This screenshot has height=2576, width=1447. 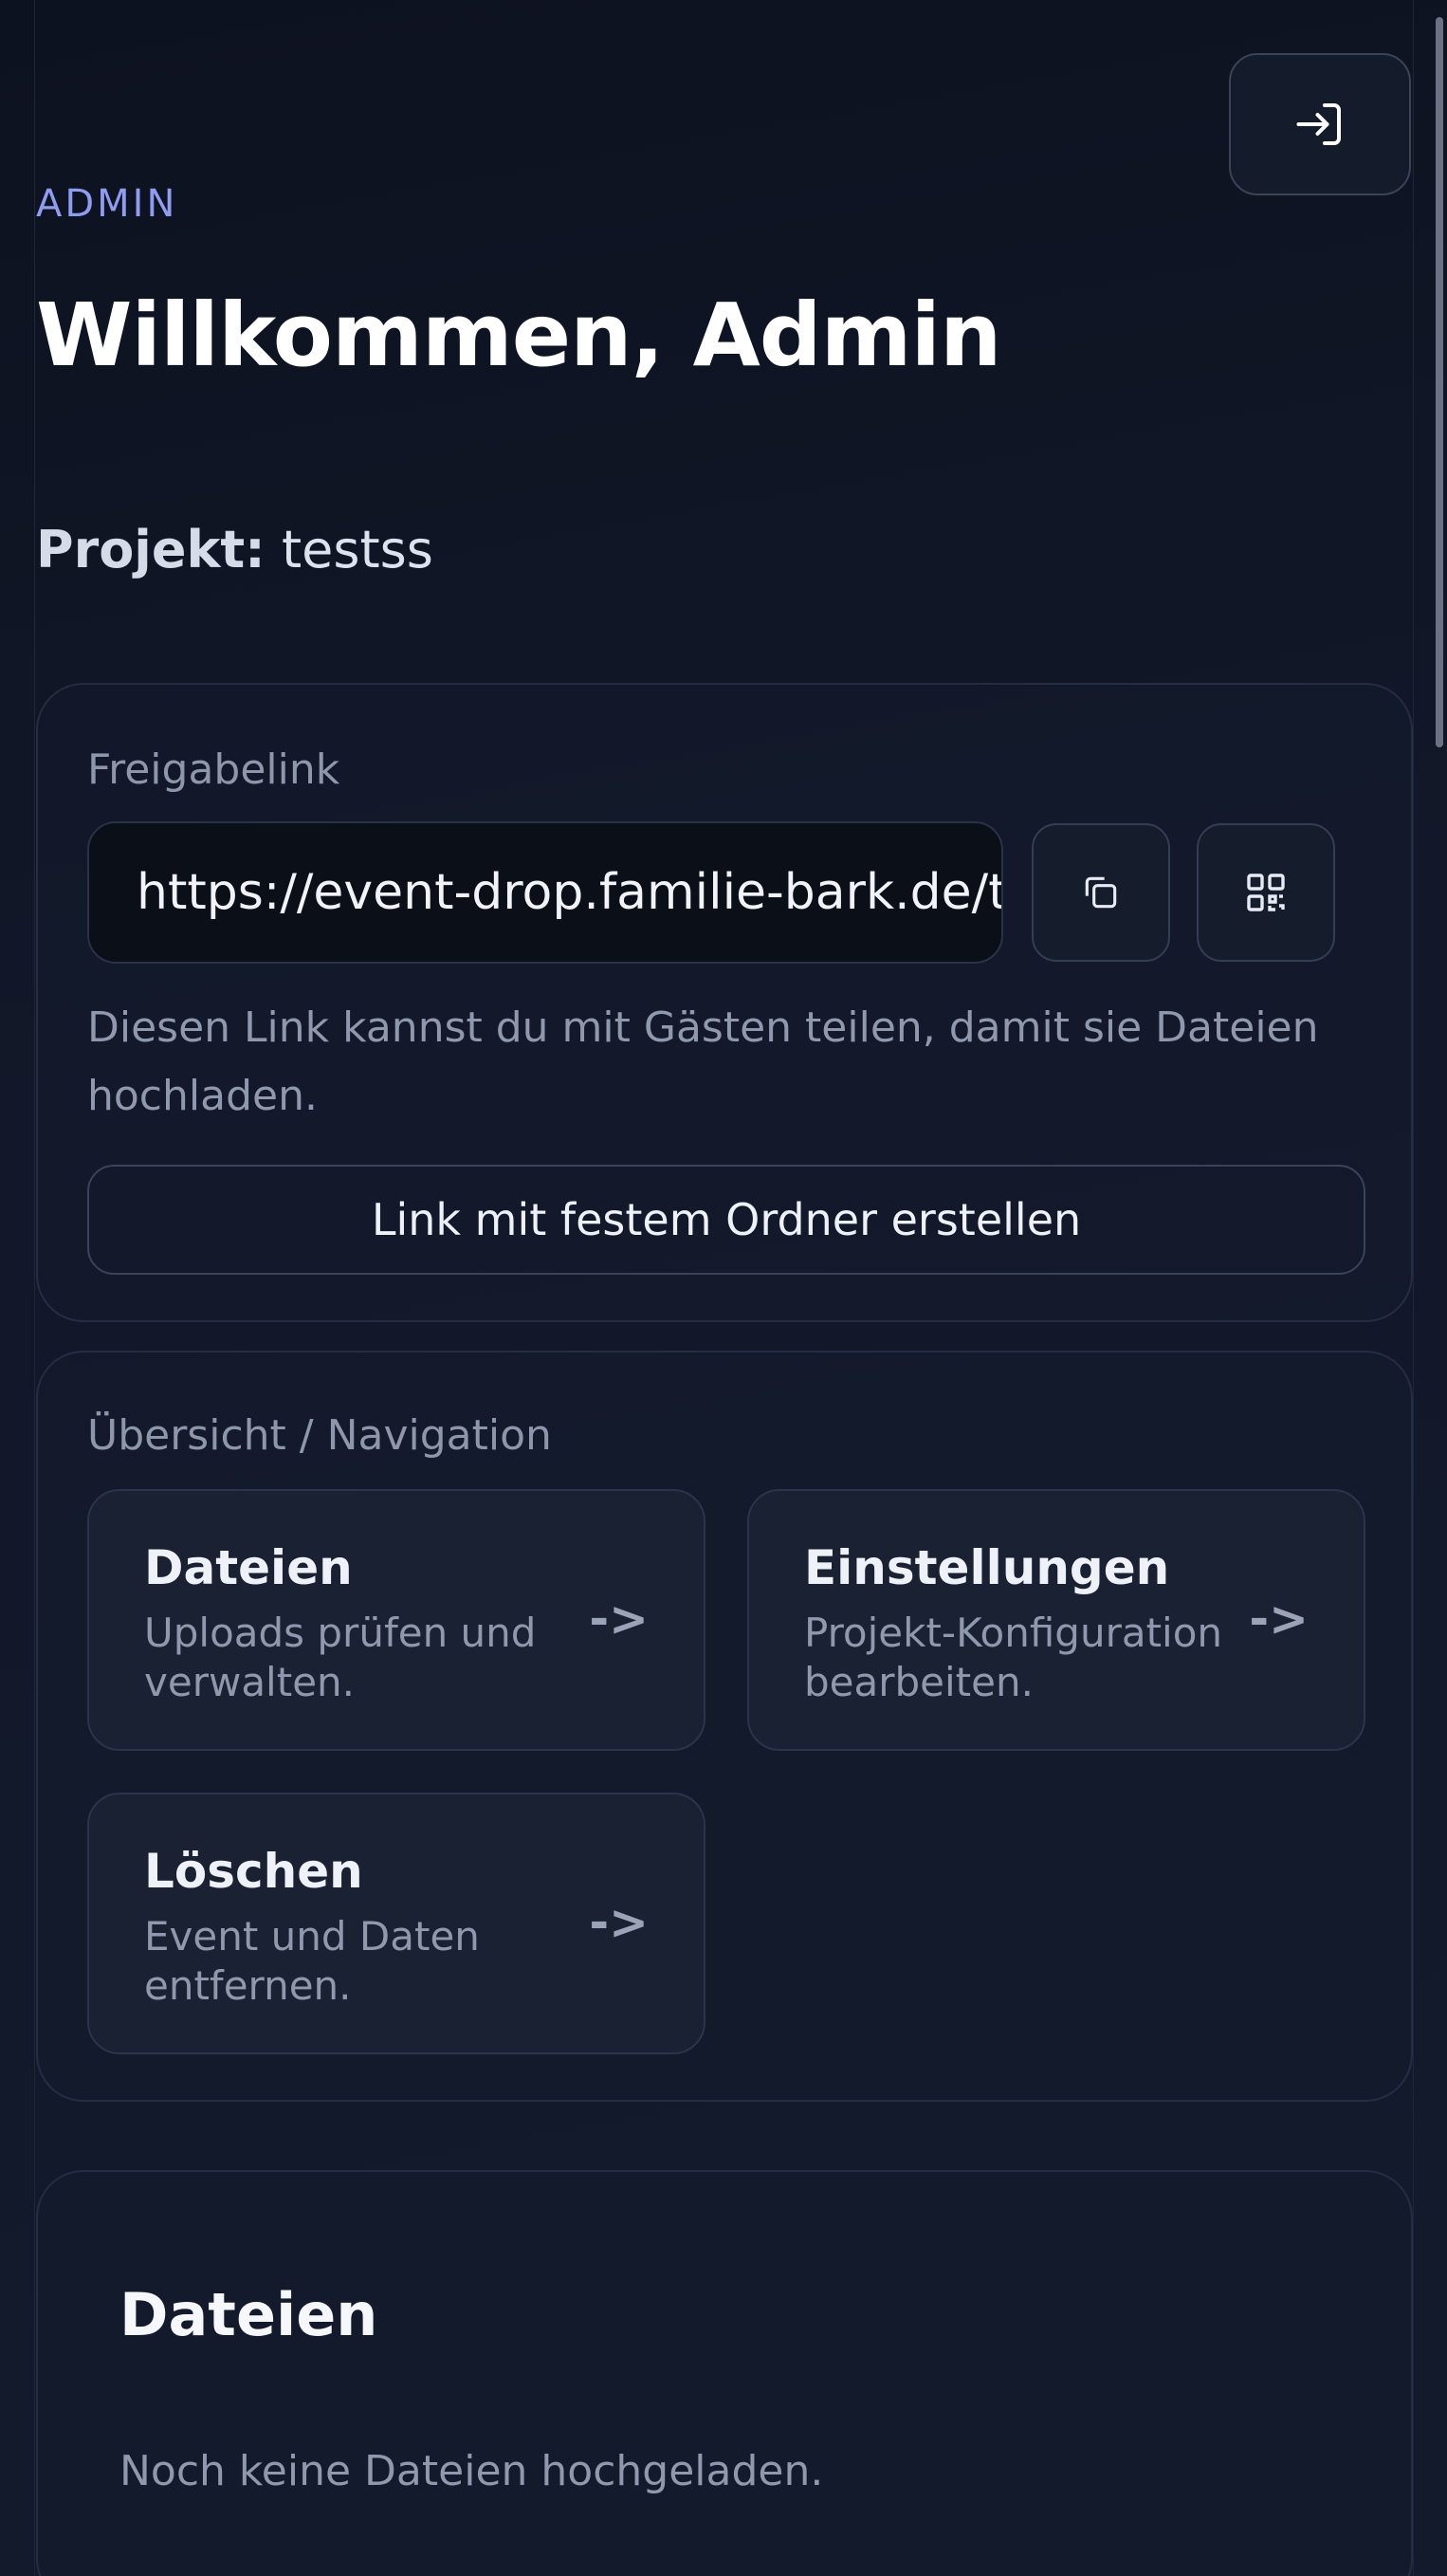 I want to click on nav-tile-delete: Löschen Event und Daten entfernen. ->, so click(x=396, y=1923).